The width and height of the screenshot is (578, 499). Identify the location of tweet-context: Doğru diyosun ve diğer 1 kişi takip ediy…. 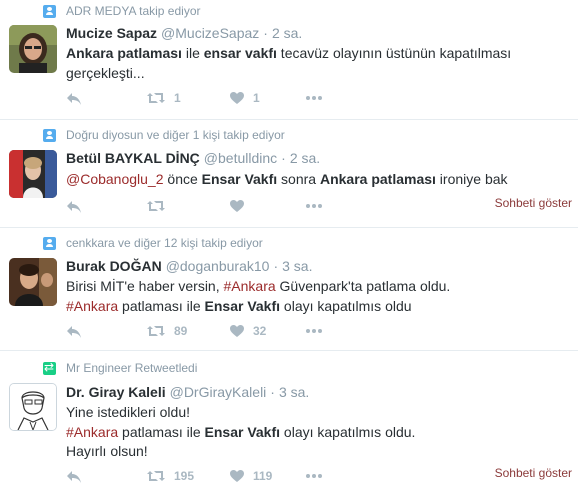
(164, 135).